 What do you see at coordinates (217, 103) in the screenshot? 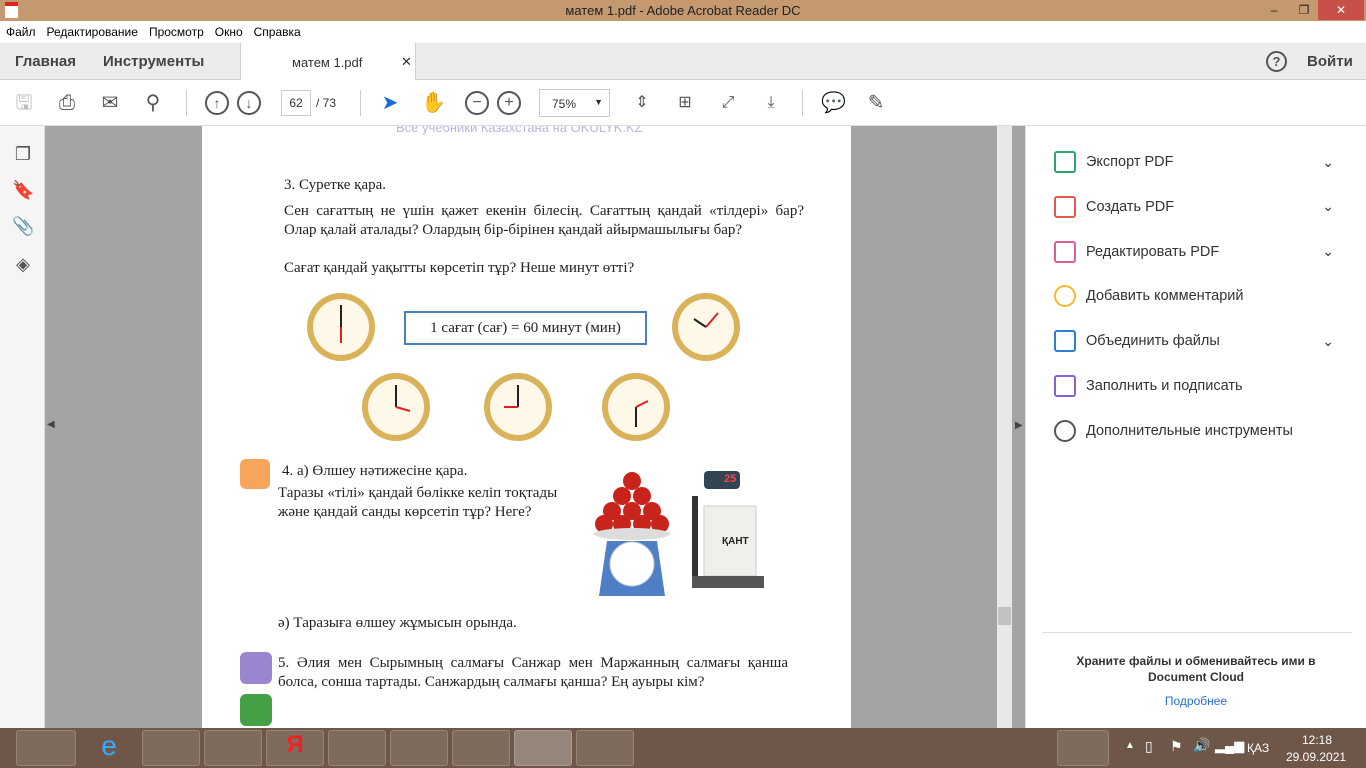
I see `previous-page-icon: ↑` at bounding box center [217, 103].